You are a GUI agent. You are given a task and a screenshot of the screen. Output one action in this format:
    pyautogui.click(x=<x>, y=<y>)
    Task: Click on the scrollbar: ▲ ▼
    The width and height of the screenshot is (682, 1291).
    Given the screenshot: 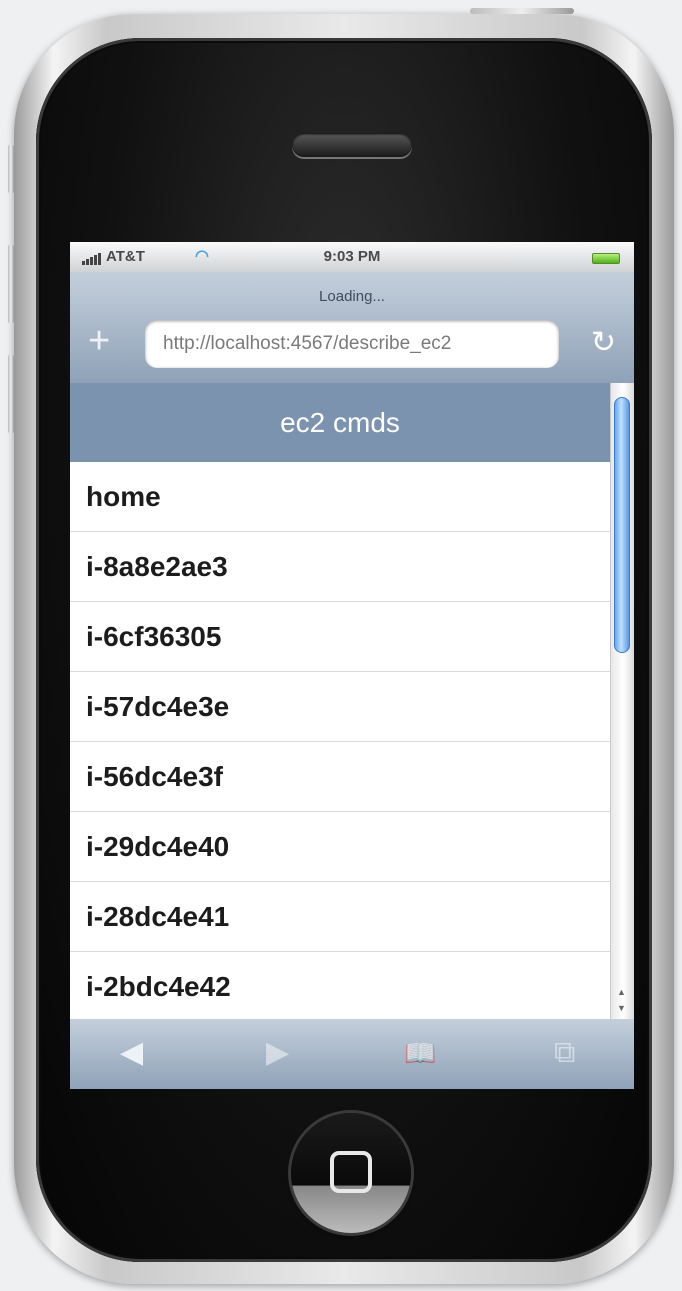 What is the action you would take?
    pyautogui.click(x=622, y=701)
    